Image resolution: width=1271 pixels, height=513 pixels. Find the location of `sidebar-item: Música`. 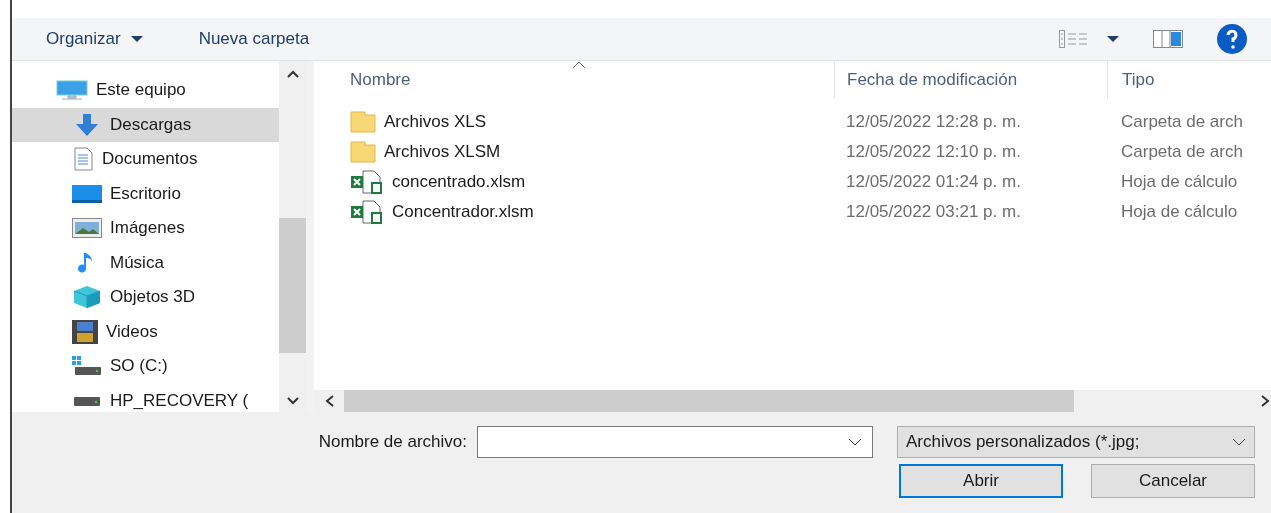

sidebar-item: Música is located at coordinates (145, 262).